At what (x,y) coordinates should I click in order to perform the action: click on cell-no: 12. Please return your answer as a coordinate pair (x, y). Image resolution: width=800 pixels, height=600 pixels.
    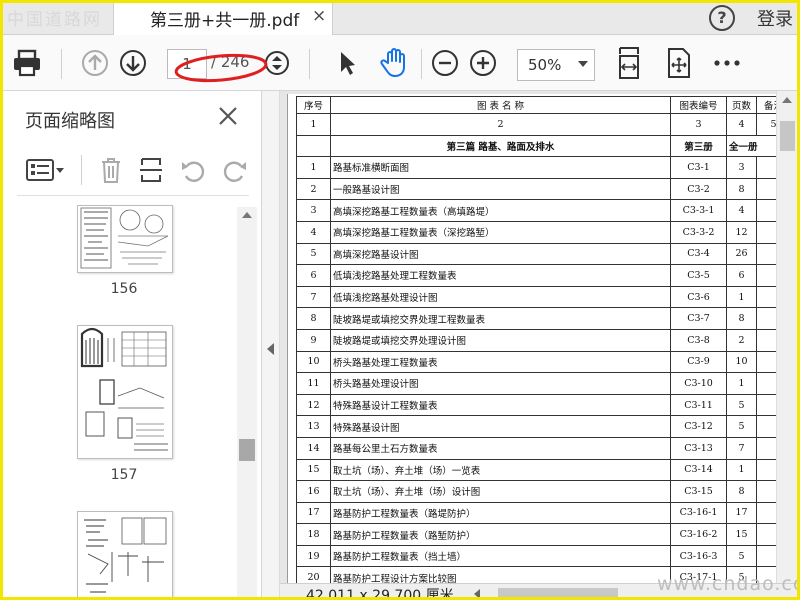
    Looking at the image, I should click on (313, 405).